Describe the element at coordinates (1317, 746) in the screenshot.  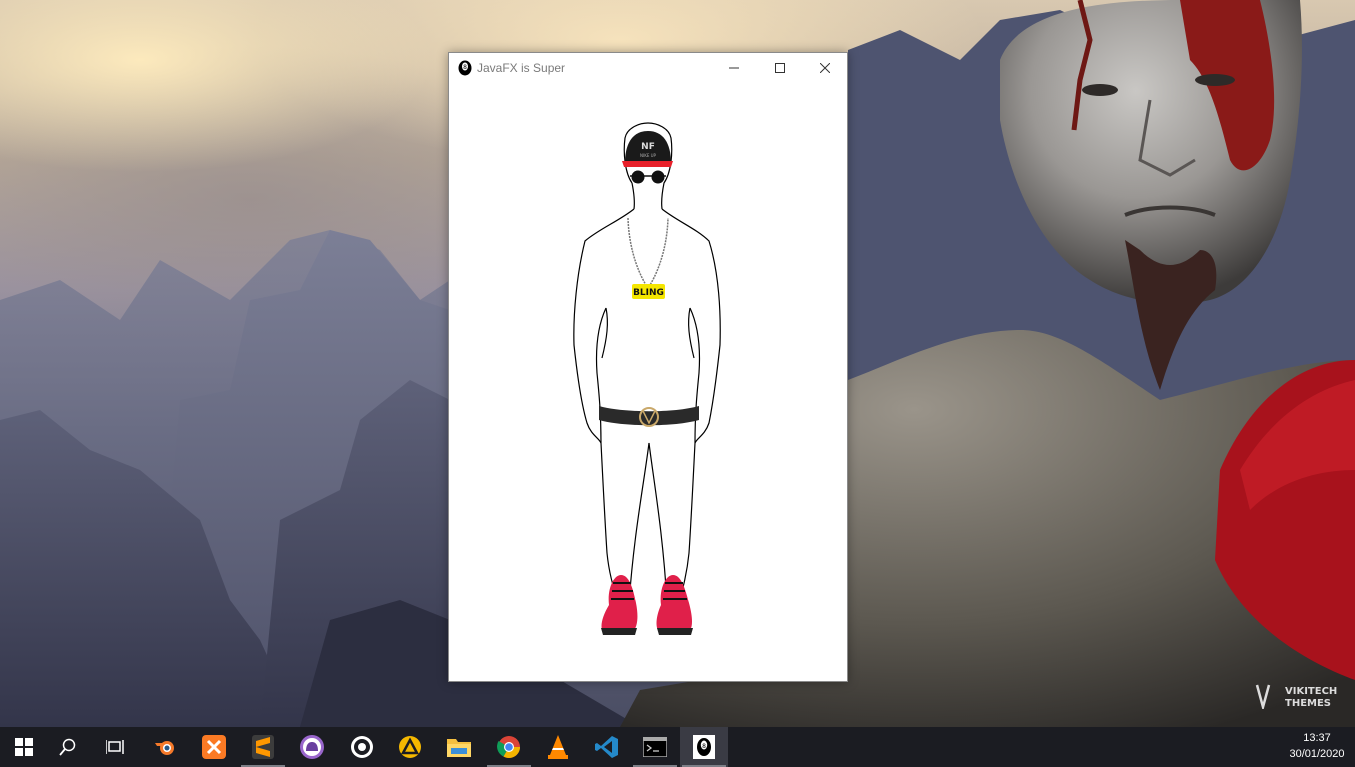
I see `system-clock: 13:37 30/01/2020` at that location.